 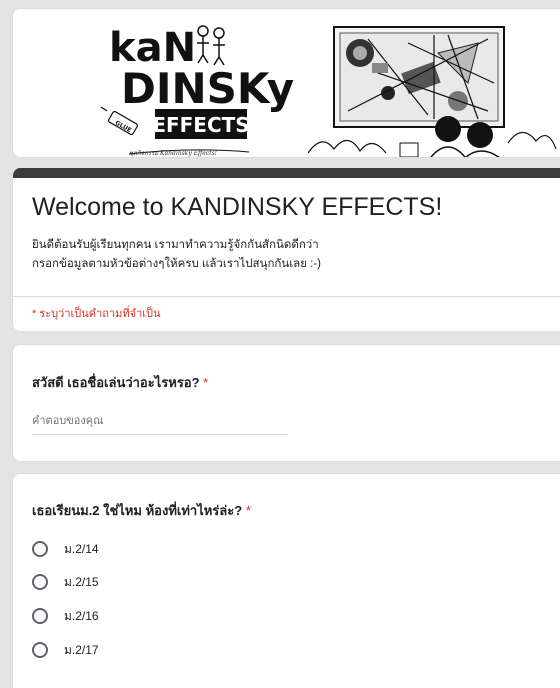 What do you see at coordinates (132, 582) in the screenshot?
I see `radio-option-class-2-15: ม.2/15` at bounding box center [132, 582].